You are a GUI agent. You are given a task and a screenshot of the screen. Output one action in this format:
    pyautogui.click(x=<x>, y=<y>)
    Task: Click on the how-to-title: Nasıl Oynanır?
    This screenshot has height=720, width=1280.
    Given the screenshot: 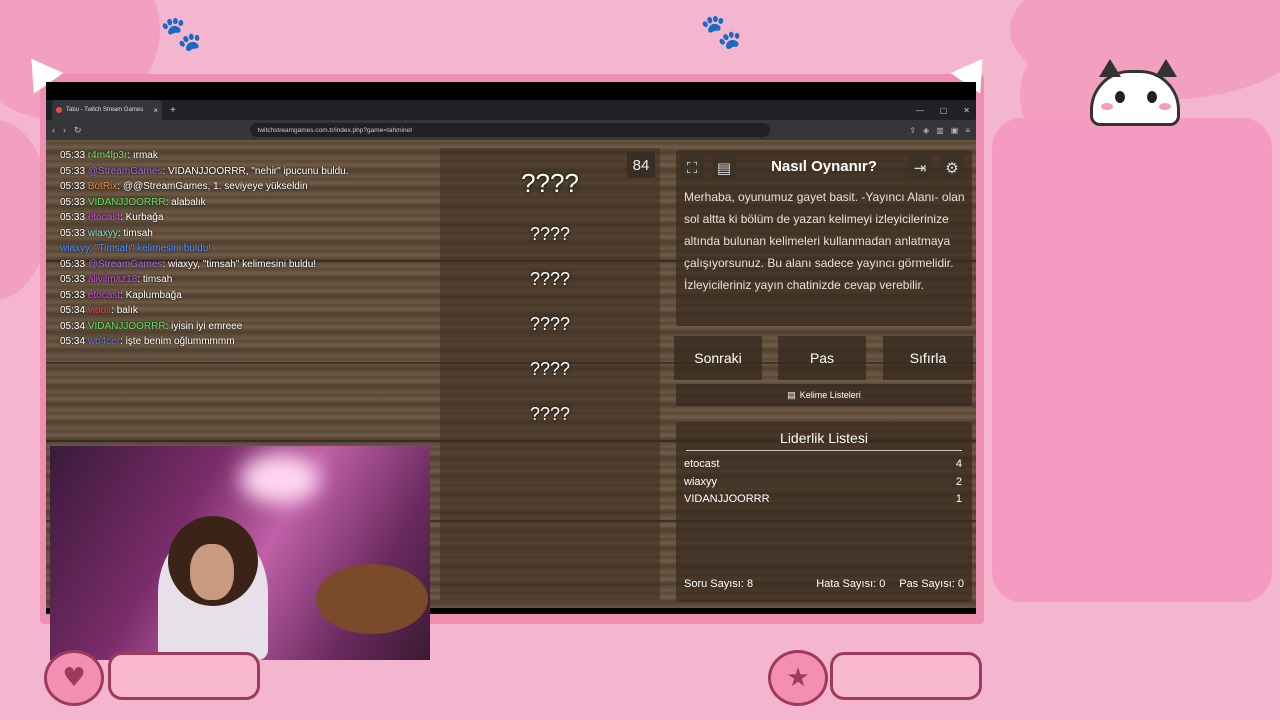 What is the action you would take?
    pyautogui.click(x=824, y=166)
    